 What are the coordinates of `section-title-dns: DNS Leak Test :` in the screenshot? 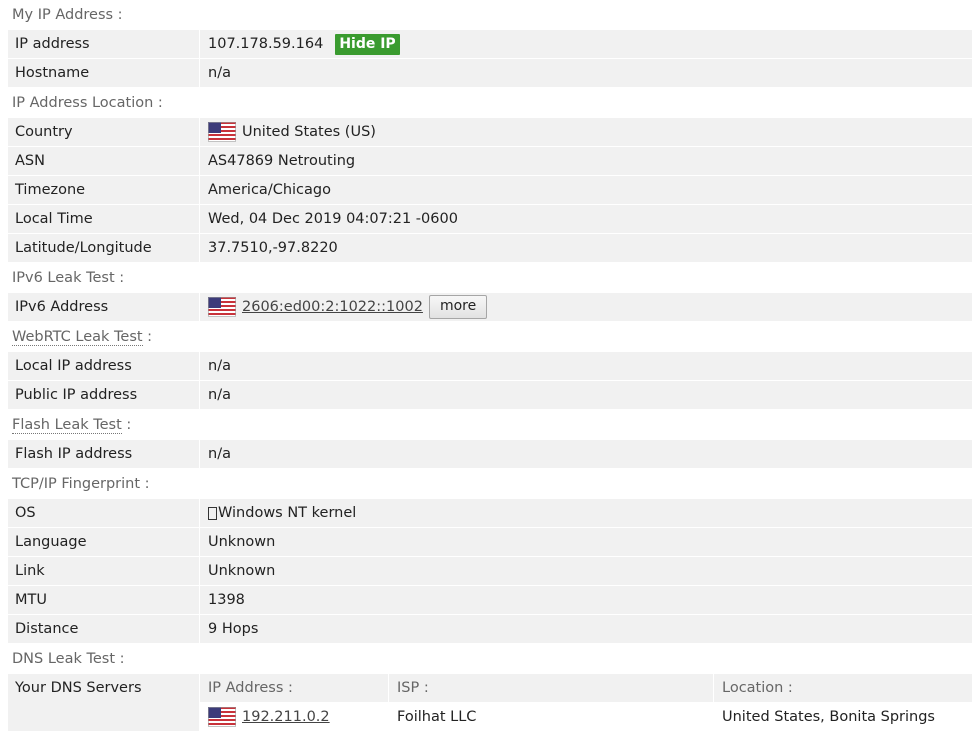 It's located at (68, 659).